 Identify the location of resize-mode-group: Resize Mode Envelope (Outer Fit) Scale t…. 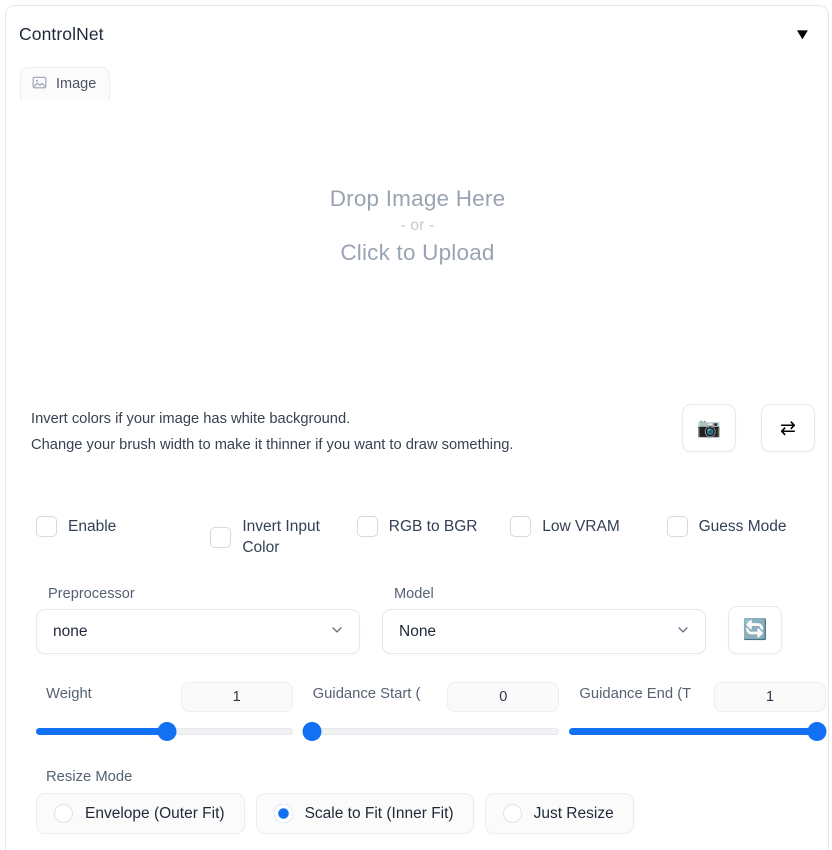
(431, 801).